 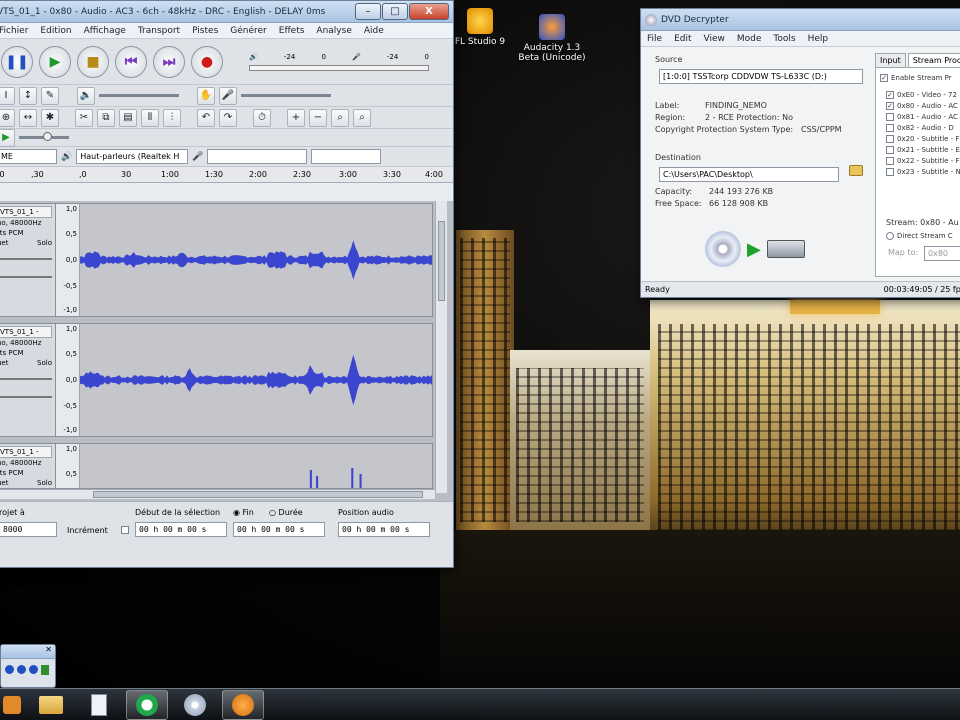 What do you see at coordinates (818, 39) in the screenshot?
I see `menu-help: Help` at bounding box center [818, 39].